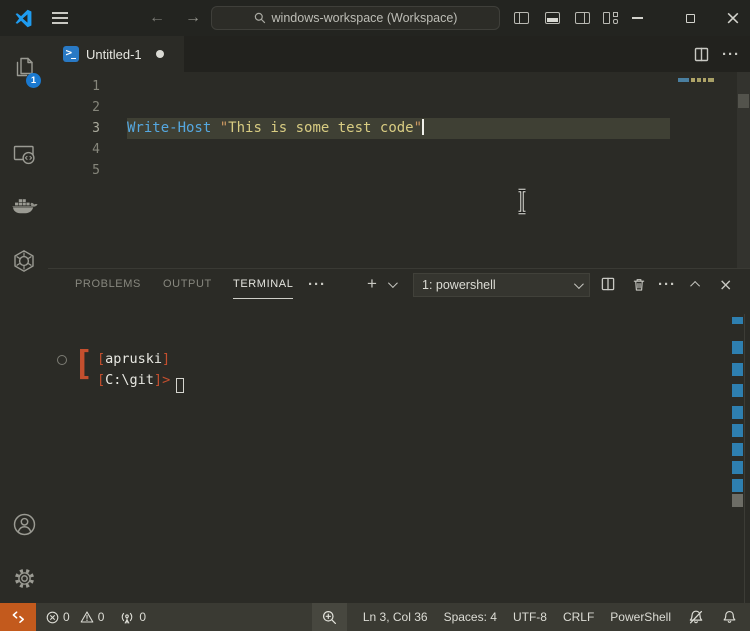 The image size is (750, 631). Describe the element at coordinates (23, 18) in the screenshot. I see `vscode-logo-icon` at that location.